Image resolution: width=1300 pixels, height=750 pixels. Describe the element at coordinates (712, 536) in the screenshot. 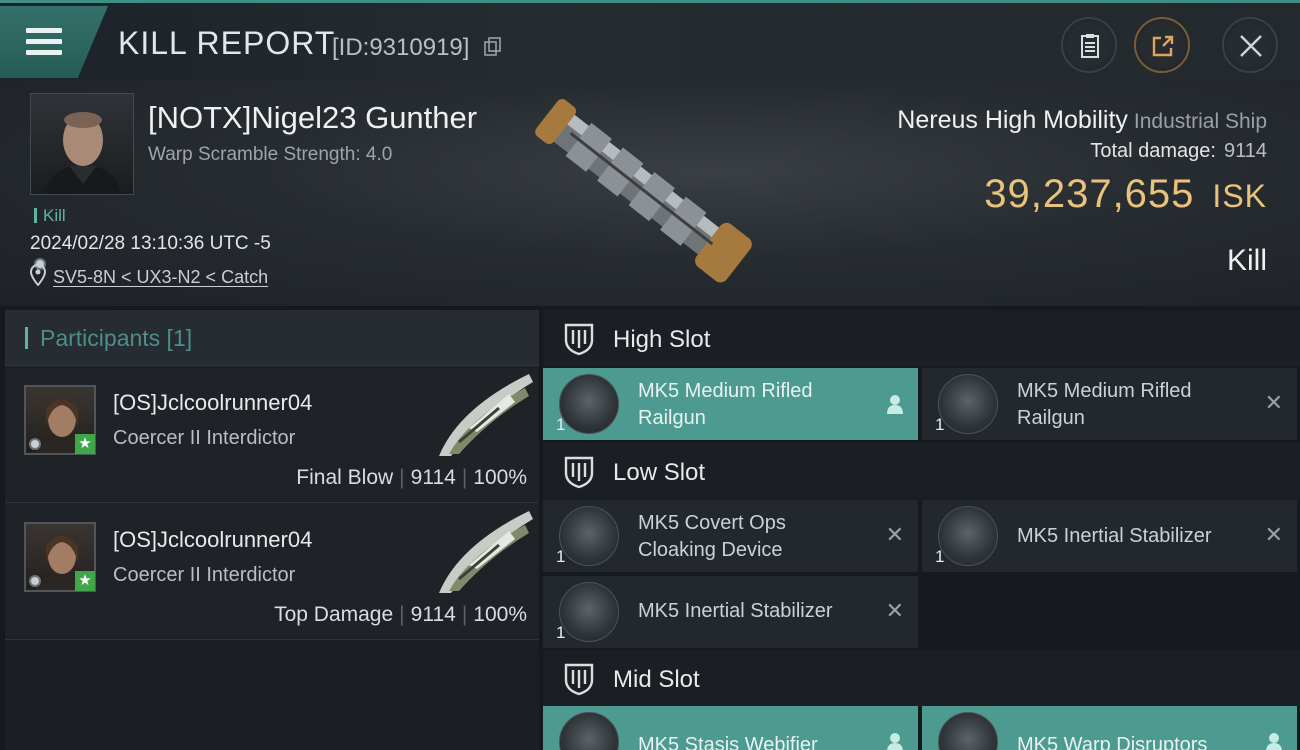

I see `module-name: MK5 Covert Ops Cloaking Device` at that location.